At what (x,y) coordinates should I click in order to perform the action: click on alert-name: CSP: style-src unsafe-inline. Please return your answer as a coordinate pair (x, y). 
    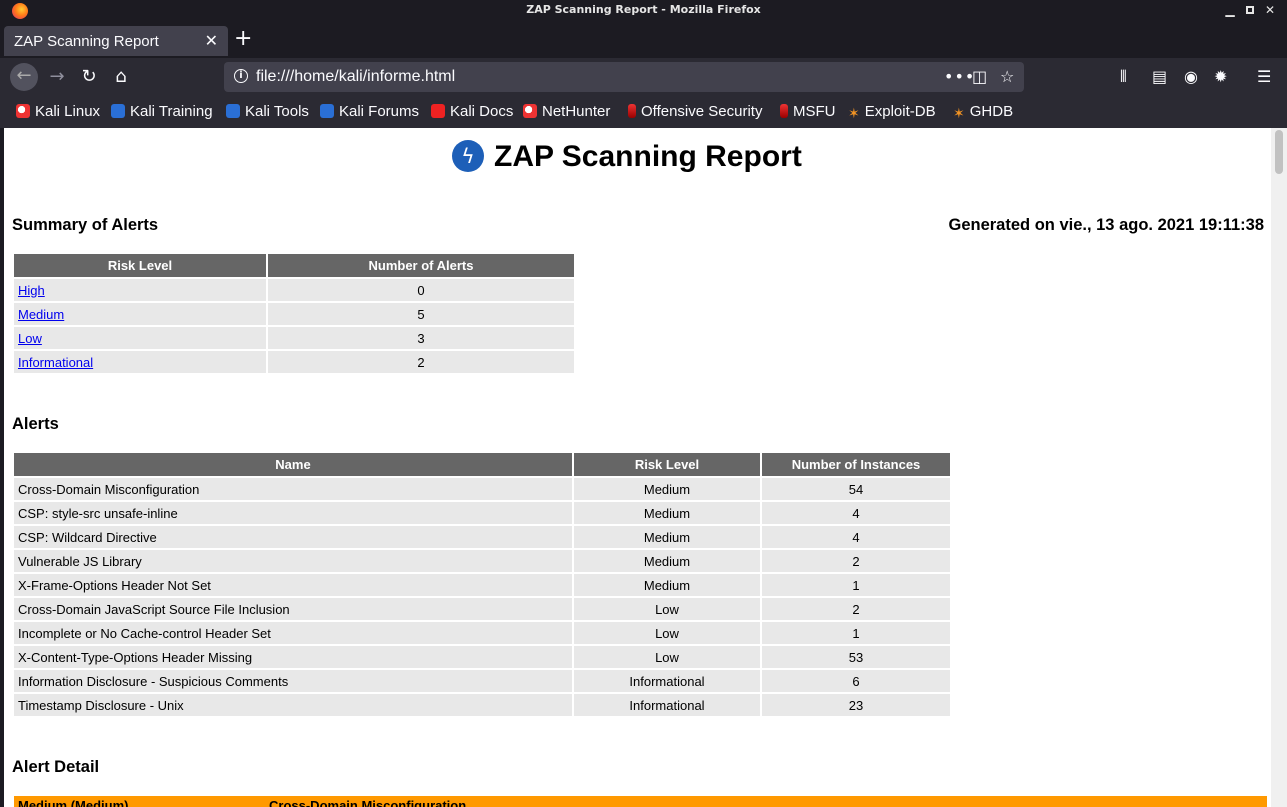
    Looking at the image, I should click on (293, 513).